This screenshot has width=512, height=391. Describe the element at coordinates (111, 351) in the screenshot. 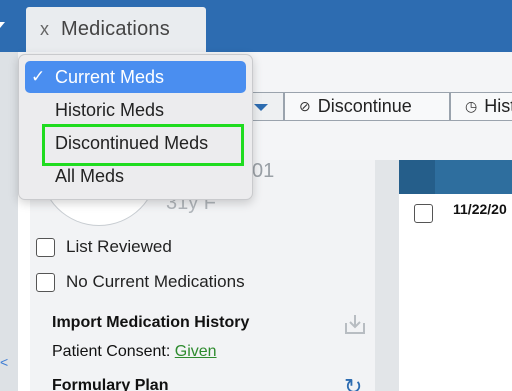

I see `consent-label: Patient Consent:` at that location.